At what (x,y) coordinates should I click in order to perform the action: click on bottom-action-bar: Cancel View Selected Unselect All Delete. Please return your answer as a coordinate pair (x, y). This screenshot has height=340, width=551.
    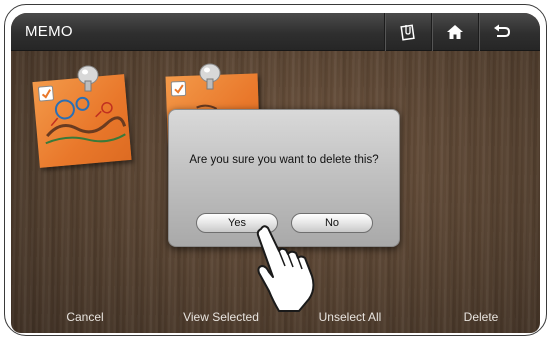
    Looking at the image, I should click on (275, 316).